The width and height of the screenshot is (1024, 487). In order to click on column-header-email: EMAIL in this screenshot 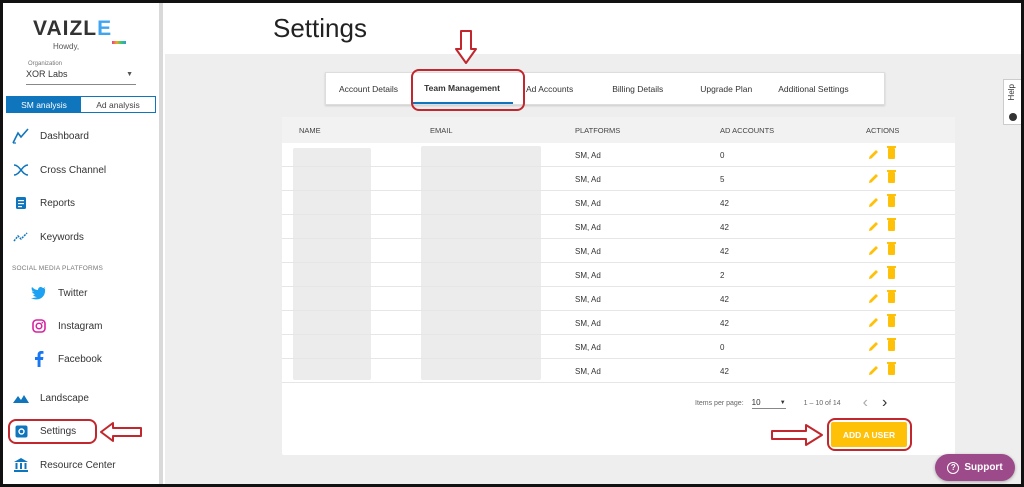, I will do `click(441, 130)`.